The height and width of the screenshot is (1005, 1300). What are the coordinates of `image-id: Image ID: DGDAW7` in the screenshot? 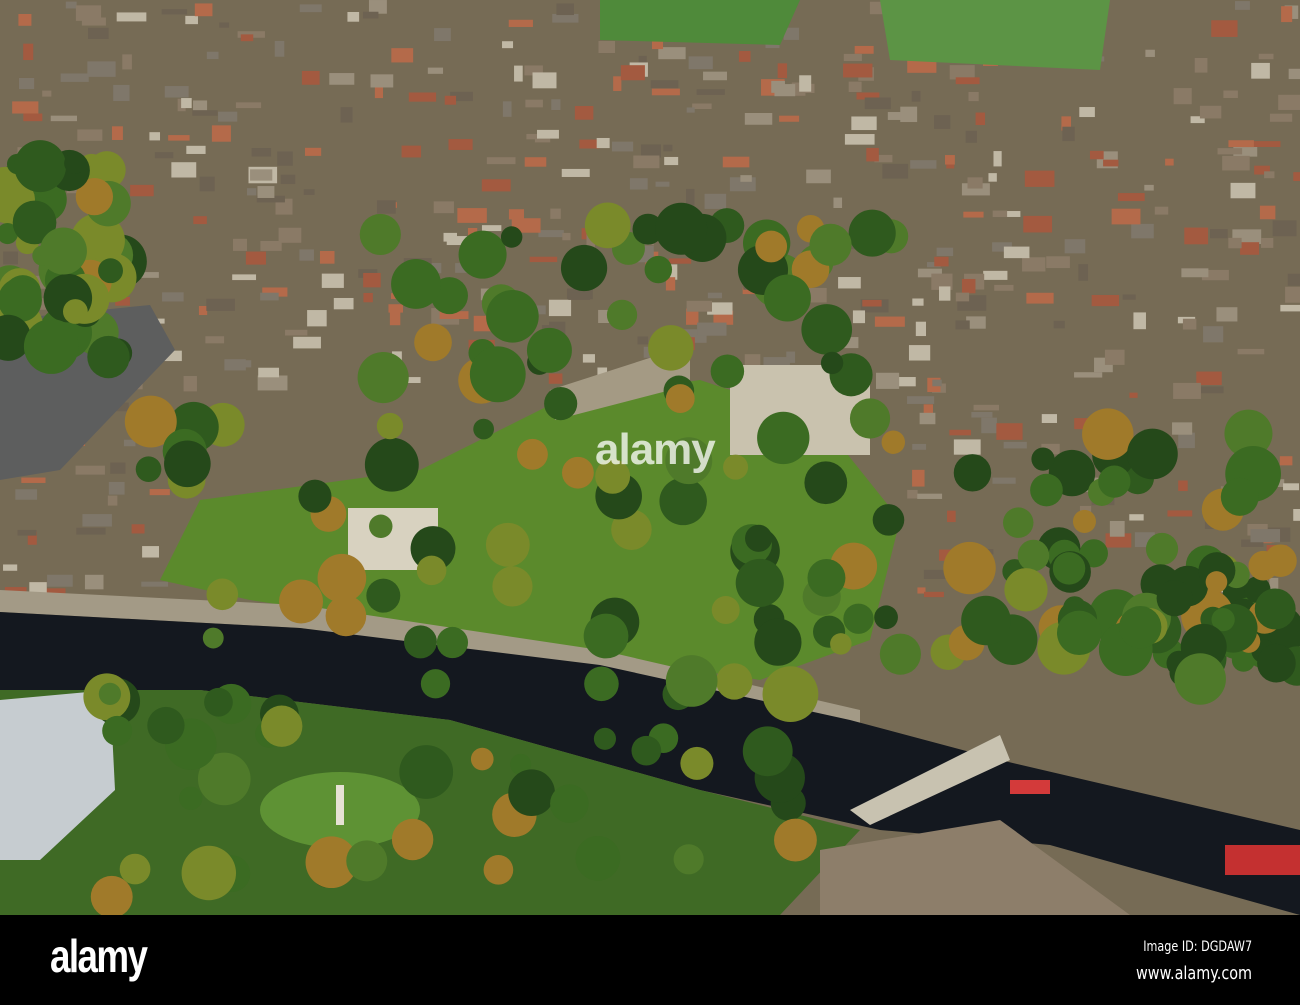 It's located at (1197, 947).